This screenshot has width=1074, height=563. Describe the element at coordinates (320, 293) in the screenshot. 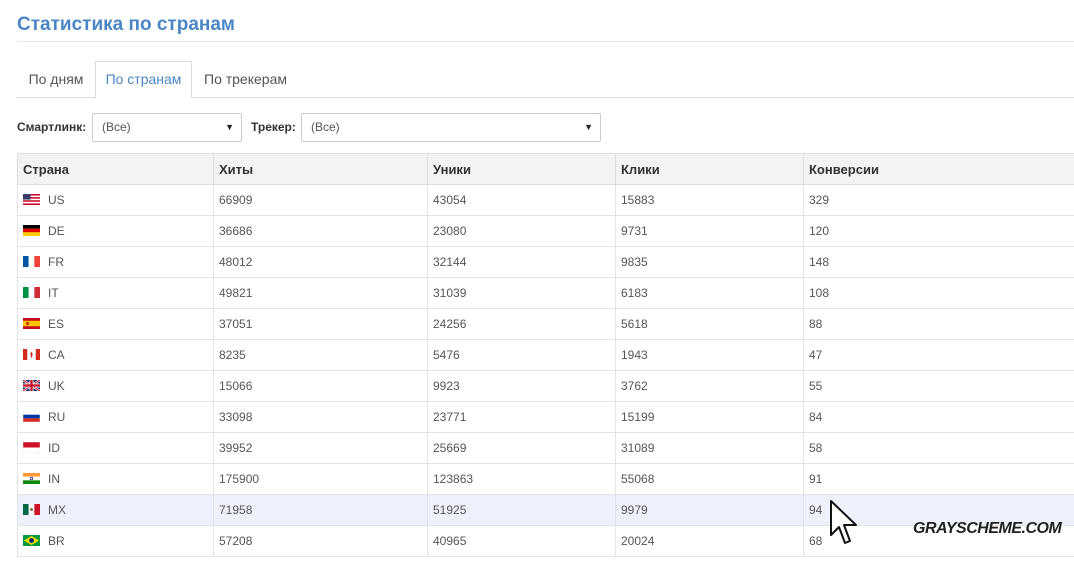

I see `cell-hits: 49821` at that location.